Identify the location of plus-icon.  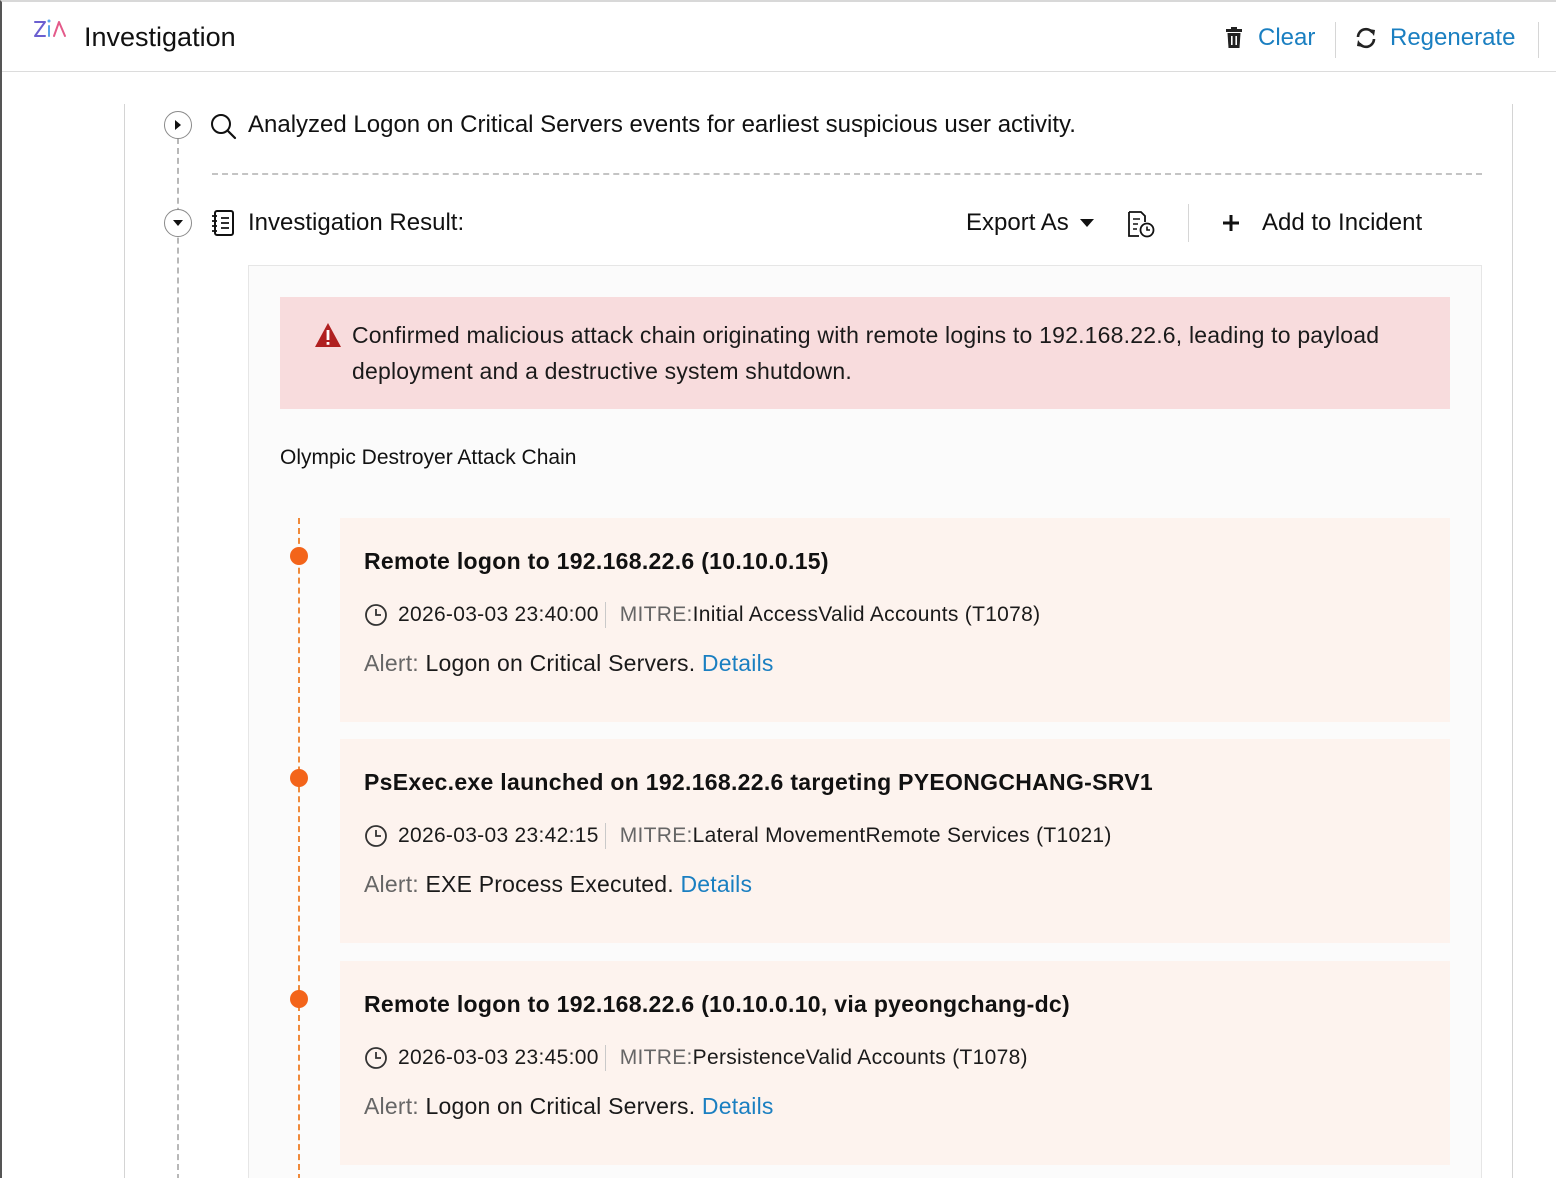
(1231, 223).